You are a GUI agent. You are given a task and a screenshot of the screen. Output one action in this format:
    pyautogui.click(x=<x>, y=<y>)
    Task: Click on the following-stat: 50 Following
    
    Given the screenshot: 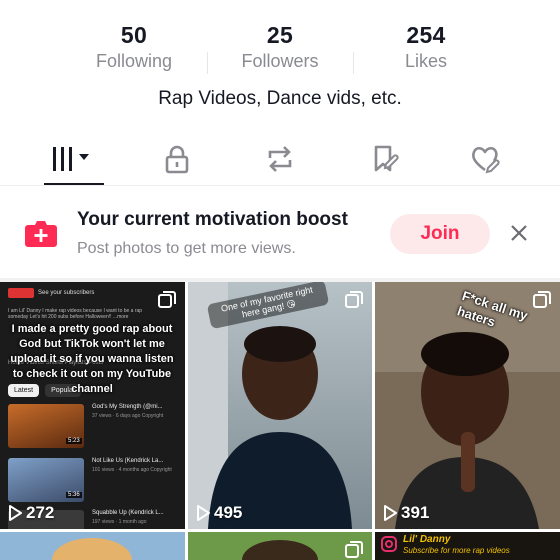 What is the action you would take?
    pyautogui.click(x=134, y=46)
    